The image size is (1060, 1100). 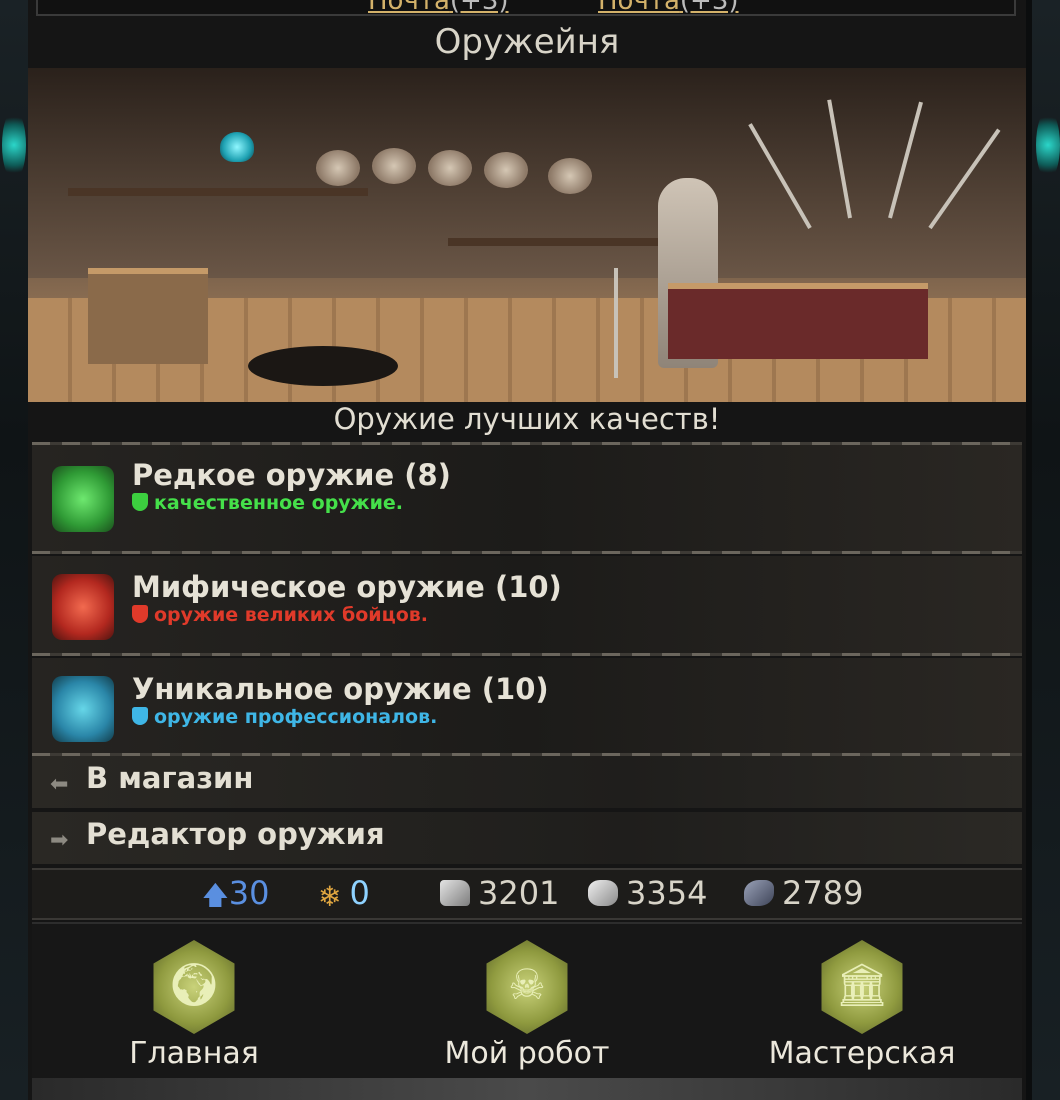 What do you see at coordinates (140, 716) in the screenshot?
I see `blue-shield-icon` at bounding box center [140, 716].